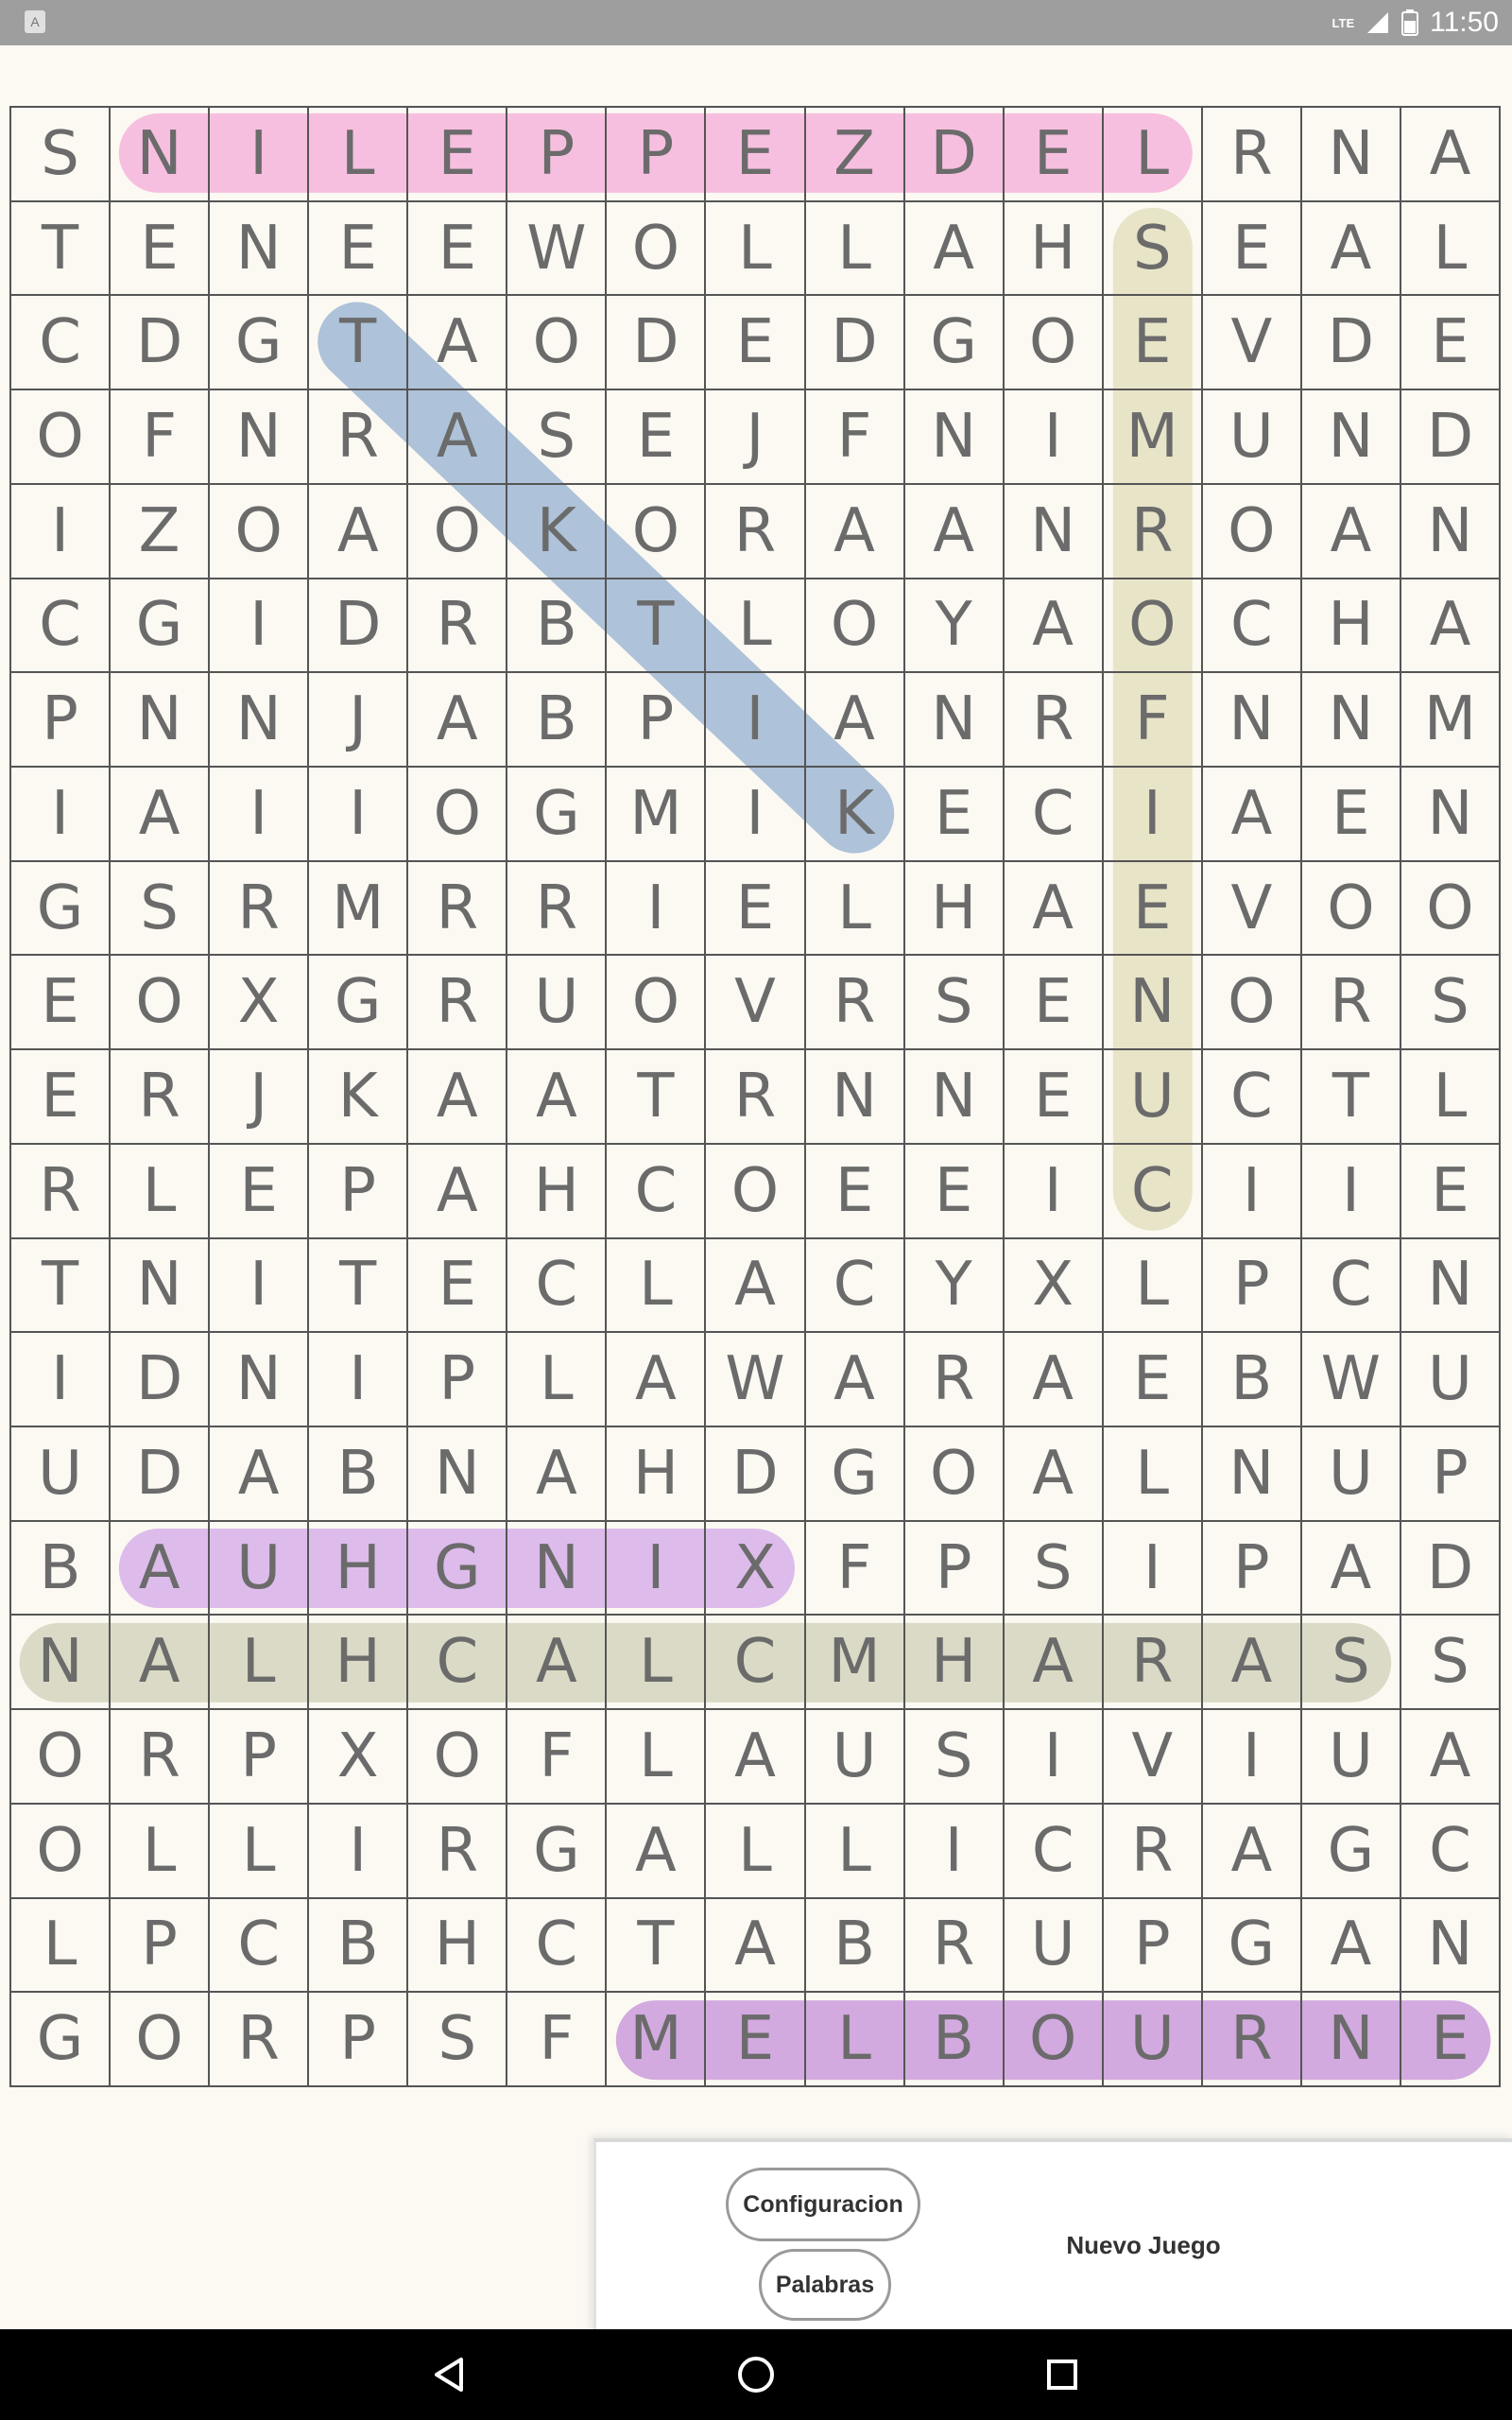 This screenshot has width=1512, height=2420. Describe the element at coordinates (557, 531) in the screenshot. I see `grid-cell: K` at that location.